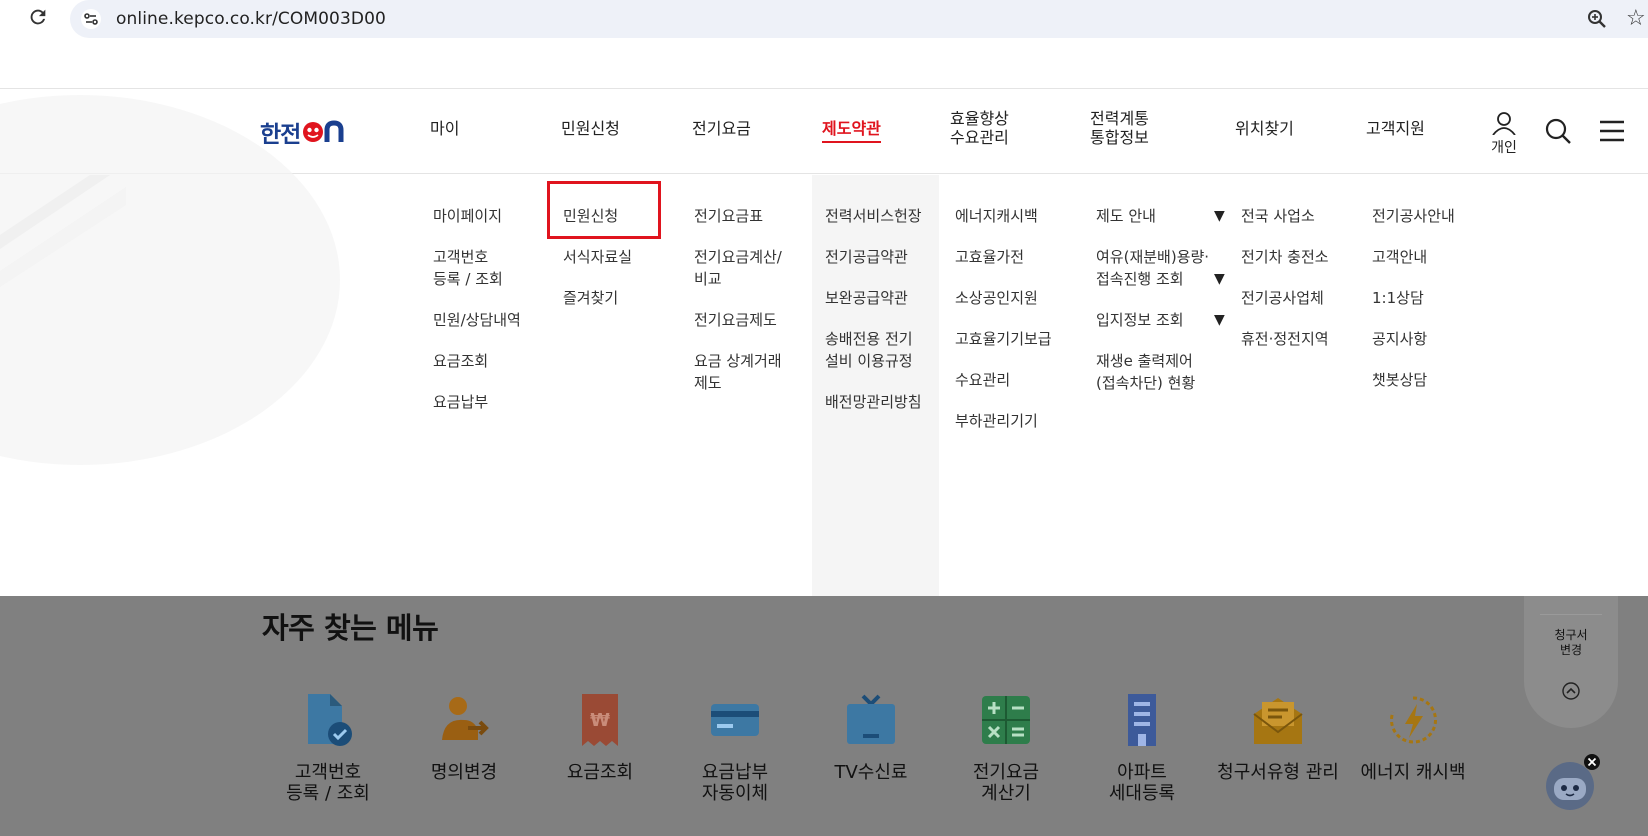 The height and width of the screenshot is (836, 1648). Describe the element at coordinates (477, 268) in the screenshot. I see `menu-link: 고객번호 등록 / 조회` at that location.